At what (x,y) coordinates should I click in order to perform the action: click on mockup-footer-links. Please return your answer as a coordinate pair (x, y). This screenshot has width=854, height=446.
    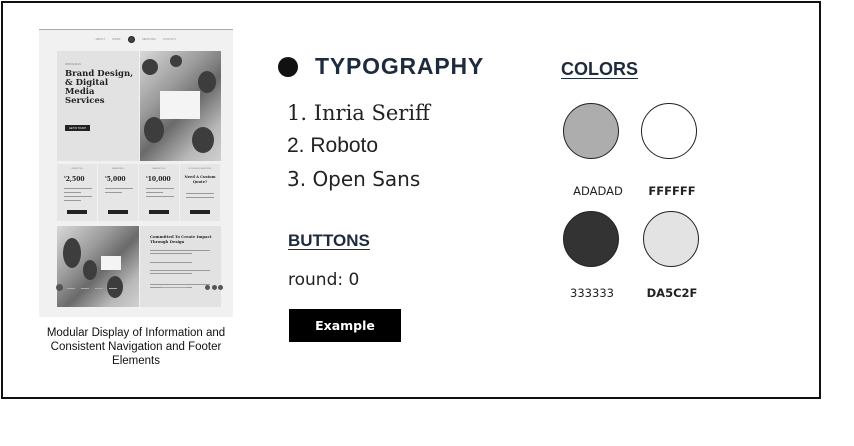
    Looking at the image, I should click on (92, 287).